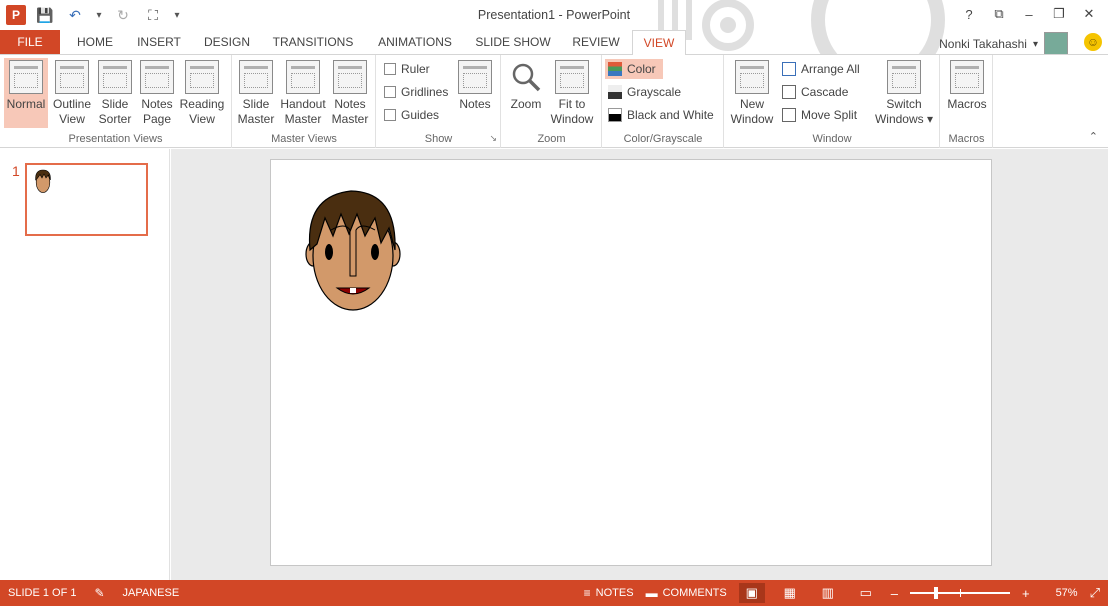  I want to click on notes-page-button: Notes Page, so click(157, 93).